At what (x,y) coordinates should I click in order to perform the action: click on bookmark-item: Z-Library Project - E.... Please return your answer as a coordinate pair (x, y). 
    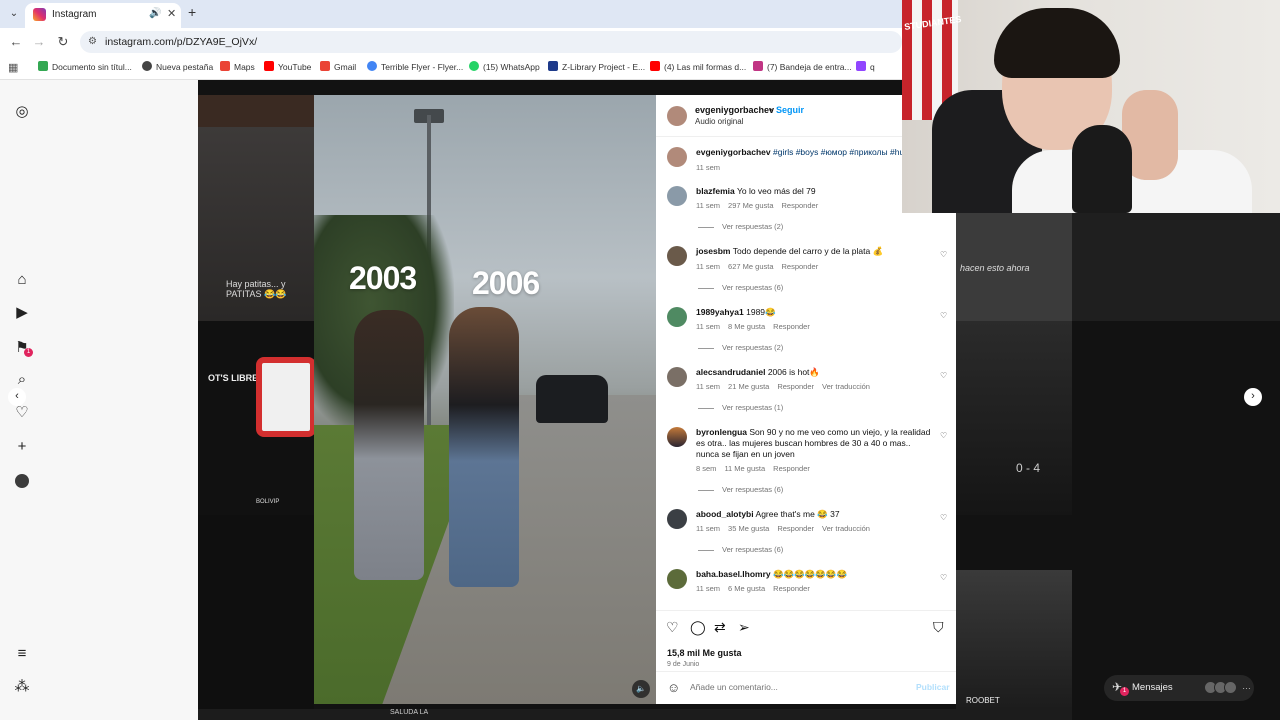
    Looking at the image, I should click on (596, 66).